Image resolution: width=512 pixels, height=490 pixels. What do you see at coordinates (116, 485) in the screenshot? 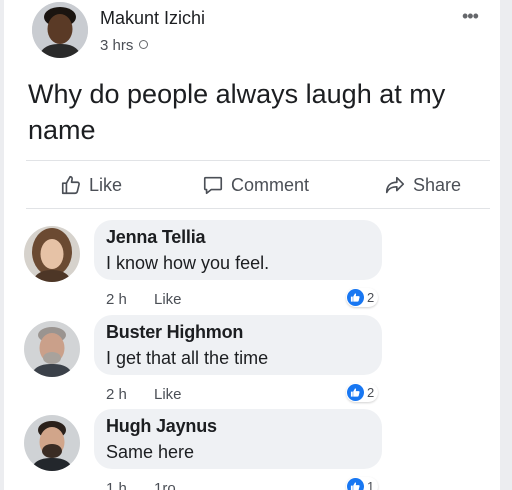
I see `comment-time: 1 h` at bounding box center [116, 485].